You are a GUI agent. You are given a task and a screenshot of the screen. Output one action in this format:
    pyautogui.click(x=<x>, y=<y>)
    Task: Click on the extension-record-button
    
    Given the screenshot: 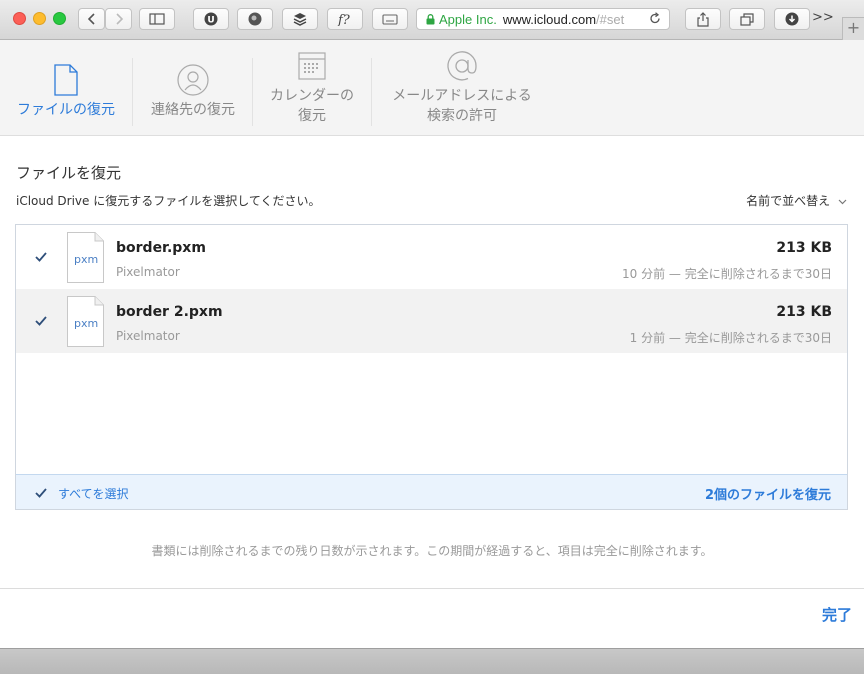 What is the action you would take?
    pyautogui.click(x=255, y=19)
    